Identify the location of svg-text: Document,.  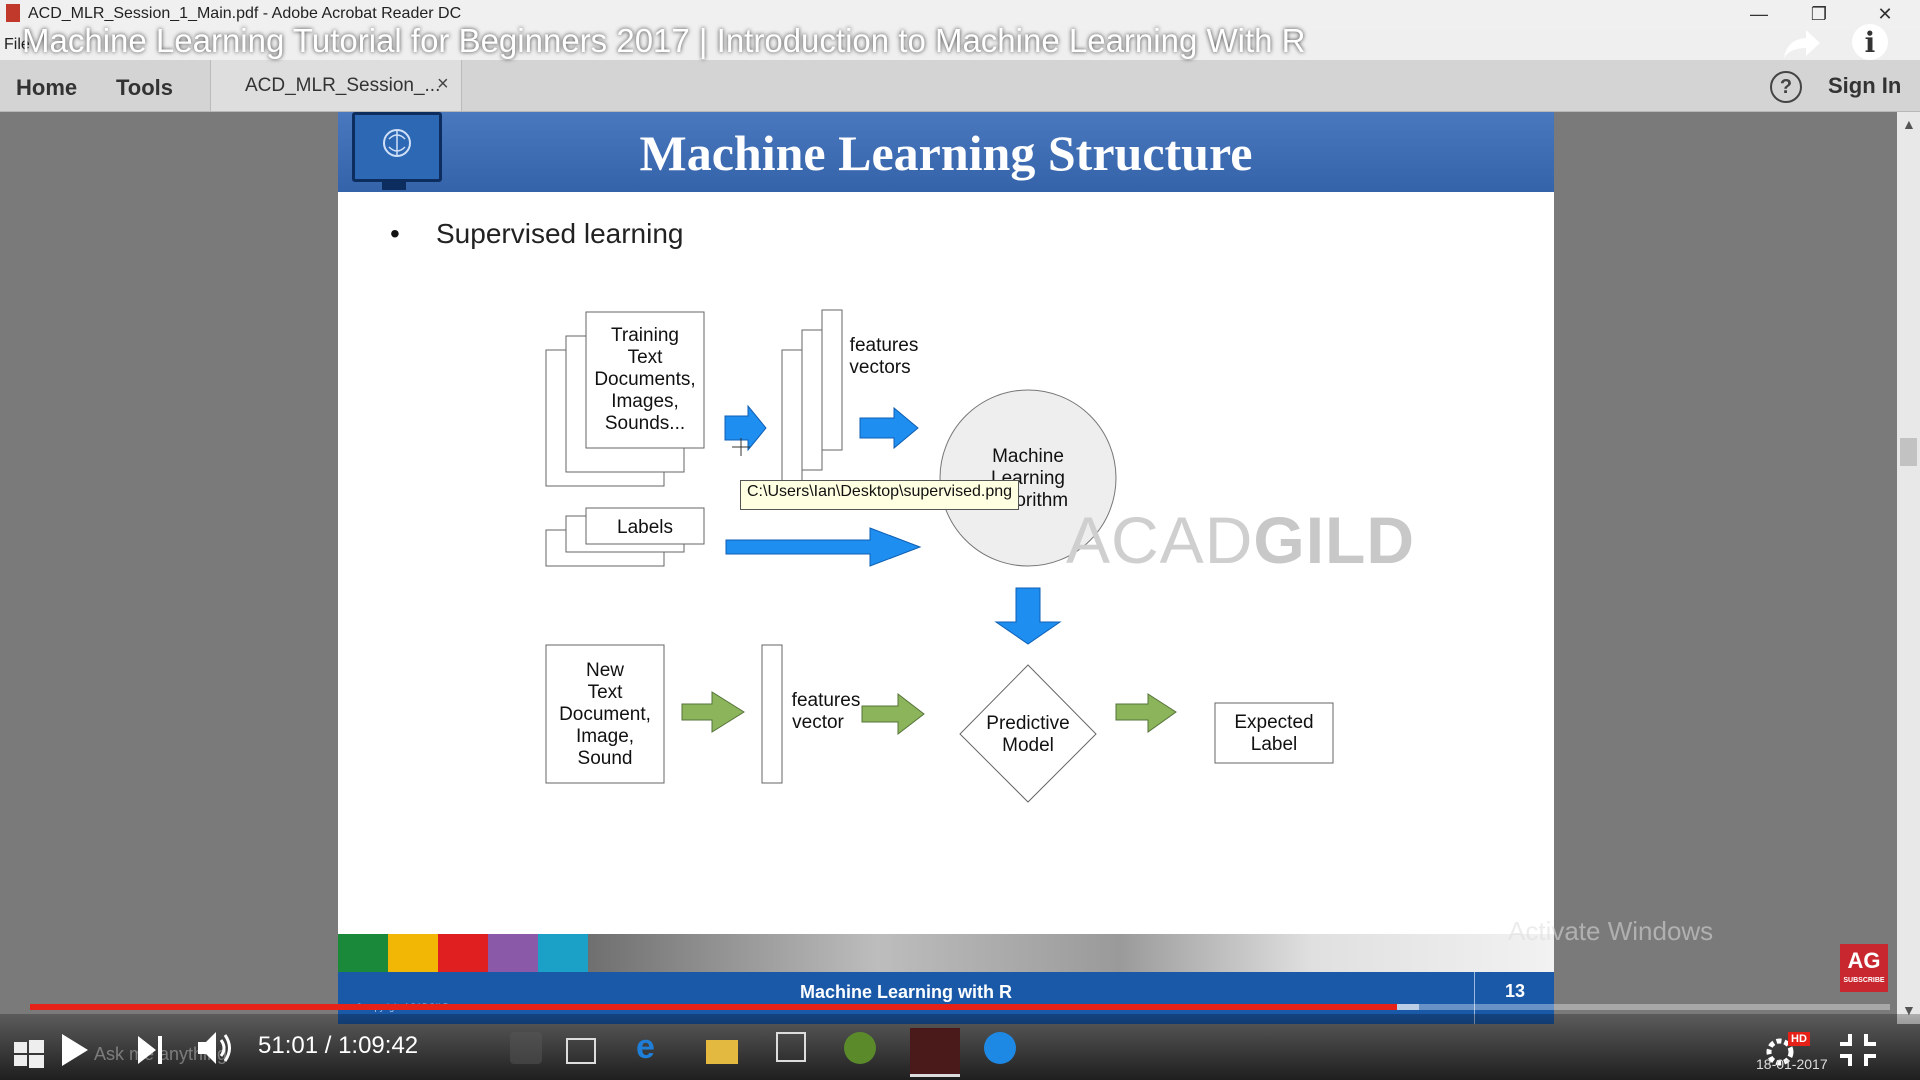
(605, 714).